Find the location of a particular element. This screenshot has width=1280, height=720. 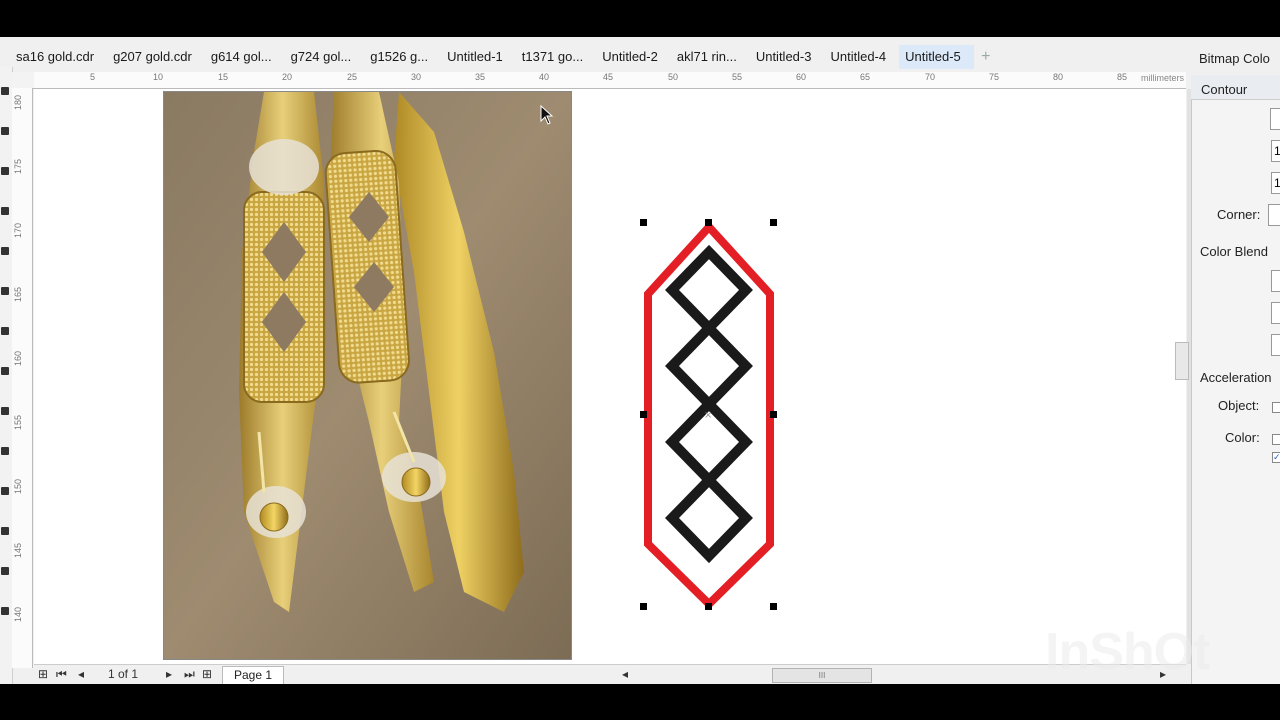

contour-type-button is located at coordinates (1275, 119).